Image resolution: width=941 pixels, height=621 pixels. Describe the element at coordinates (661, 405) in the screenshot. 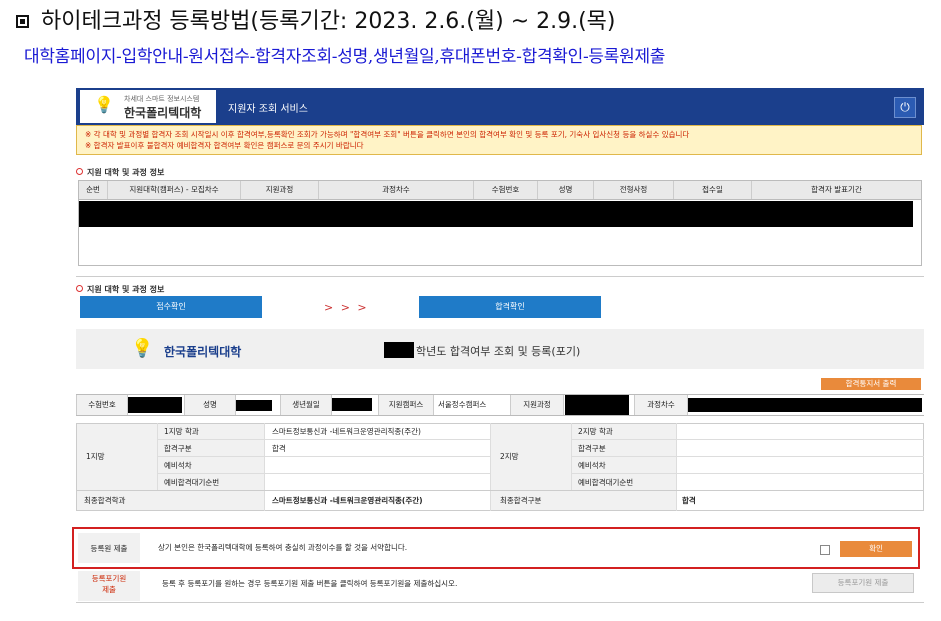

I see `round-label: 과정차수` at that location.